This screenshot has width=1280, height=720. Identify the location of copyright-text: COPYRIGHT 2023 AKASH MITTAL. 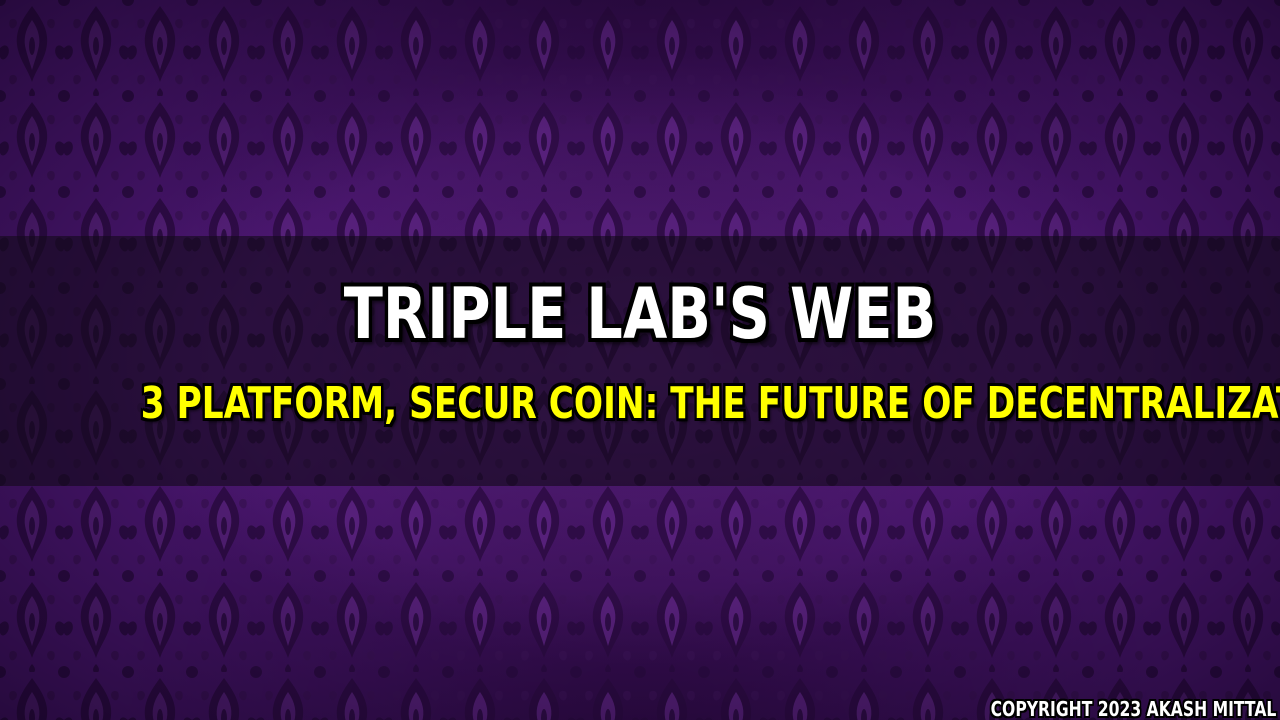
(1133, 708).